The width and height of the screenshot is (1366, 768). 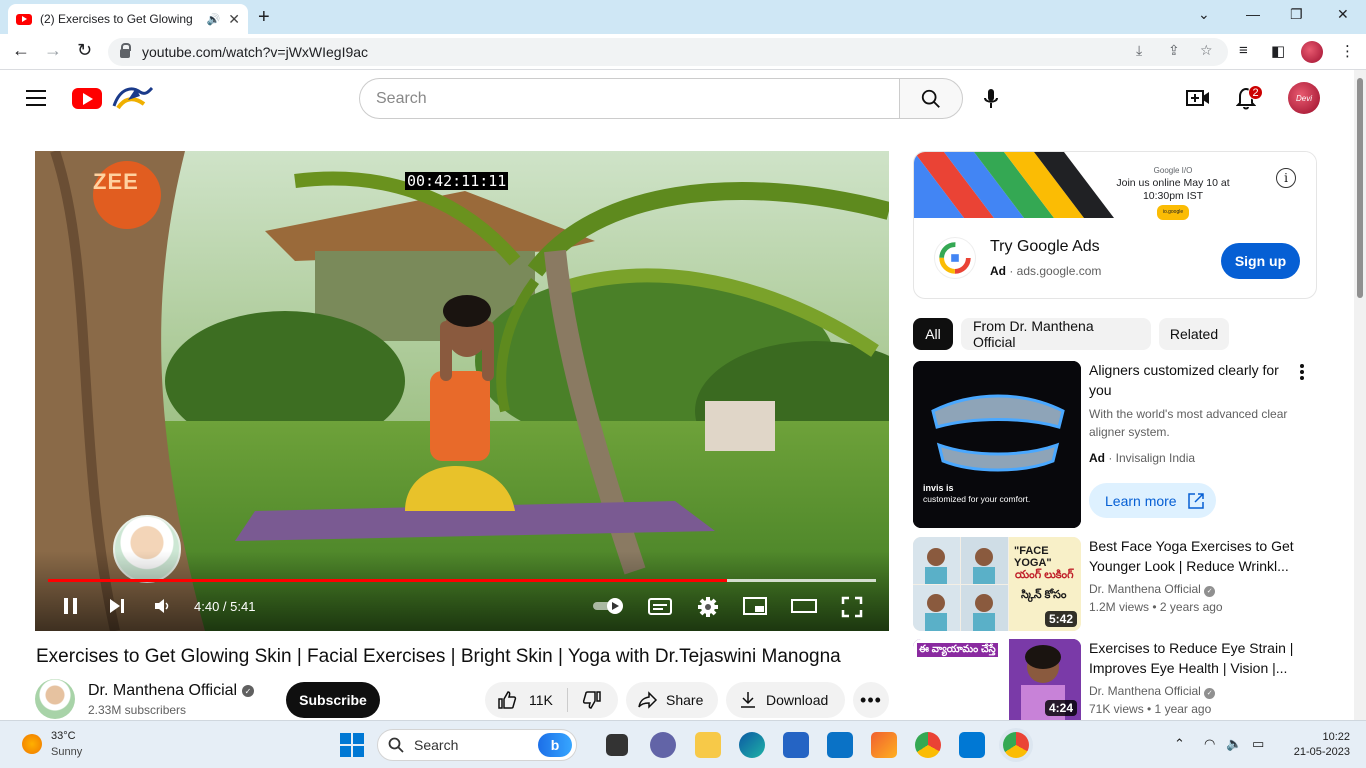 What do you see at coordinates (1152, 691) in the screenshot?
I see `rec-channel-3: Dr. Manthena Official ✓` at bounding box center [1152, 691].